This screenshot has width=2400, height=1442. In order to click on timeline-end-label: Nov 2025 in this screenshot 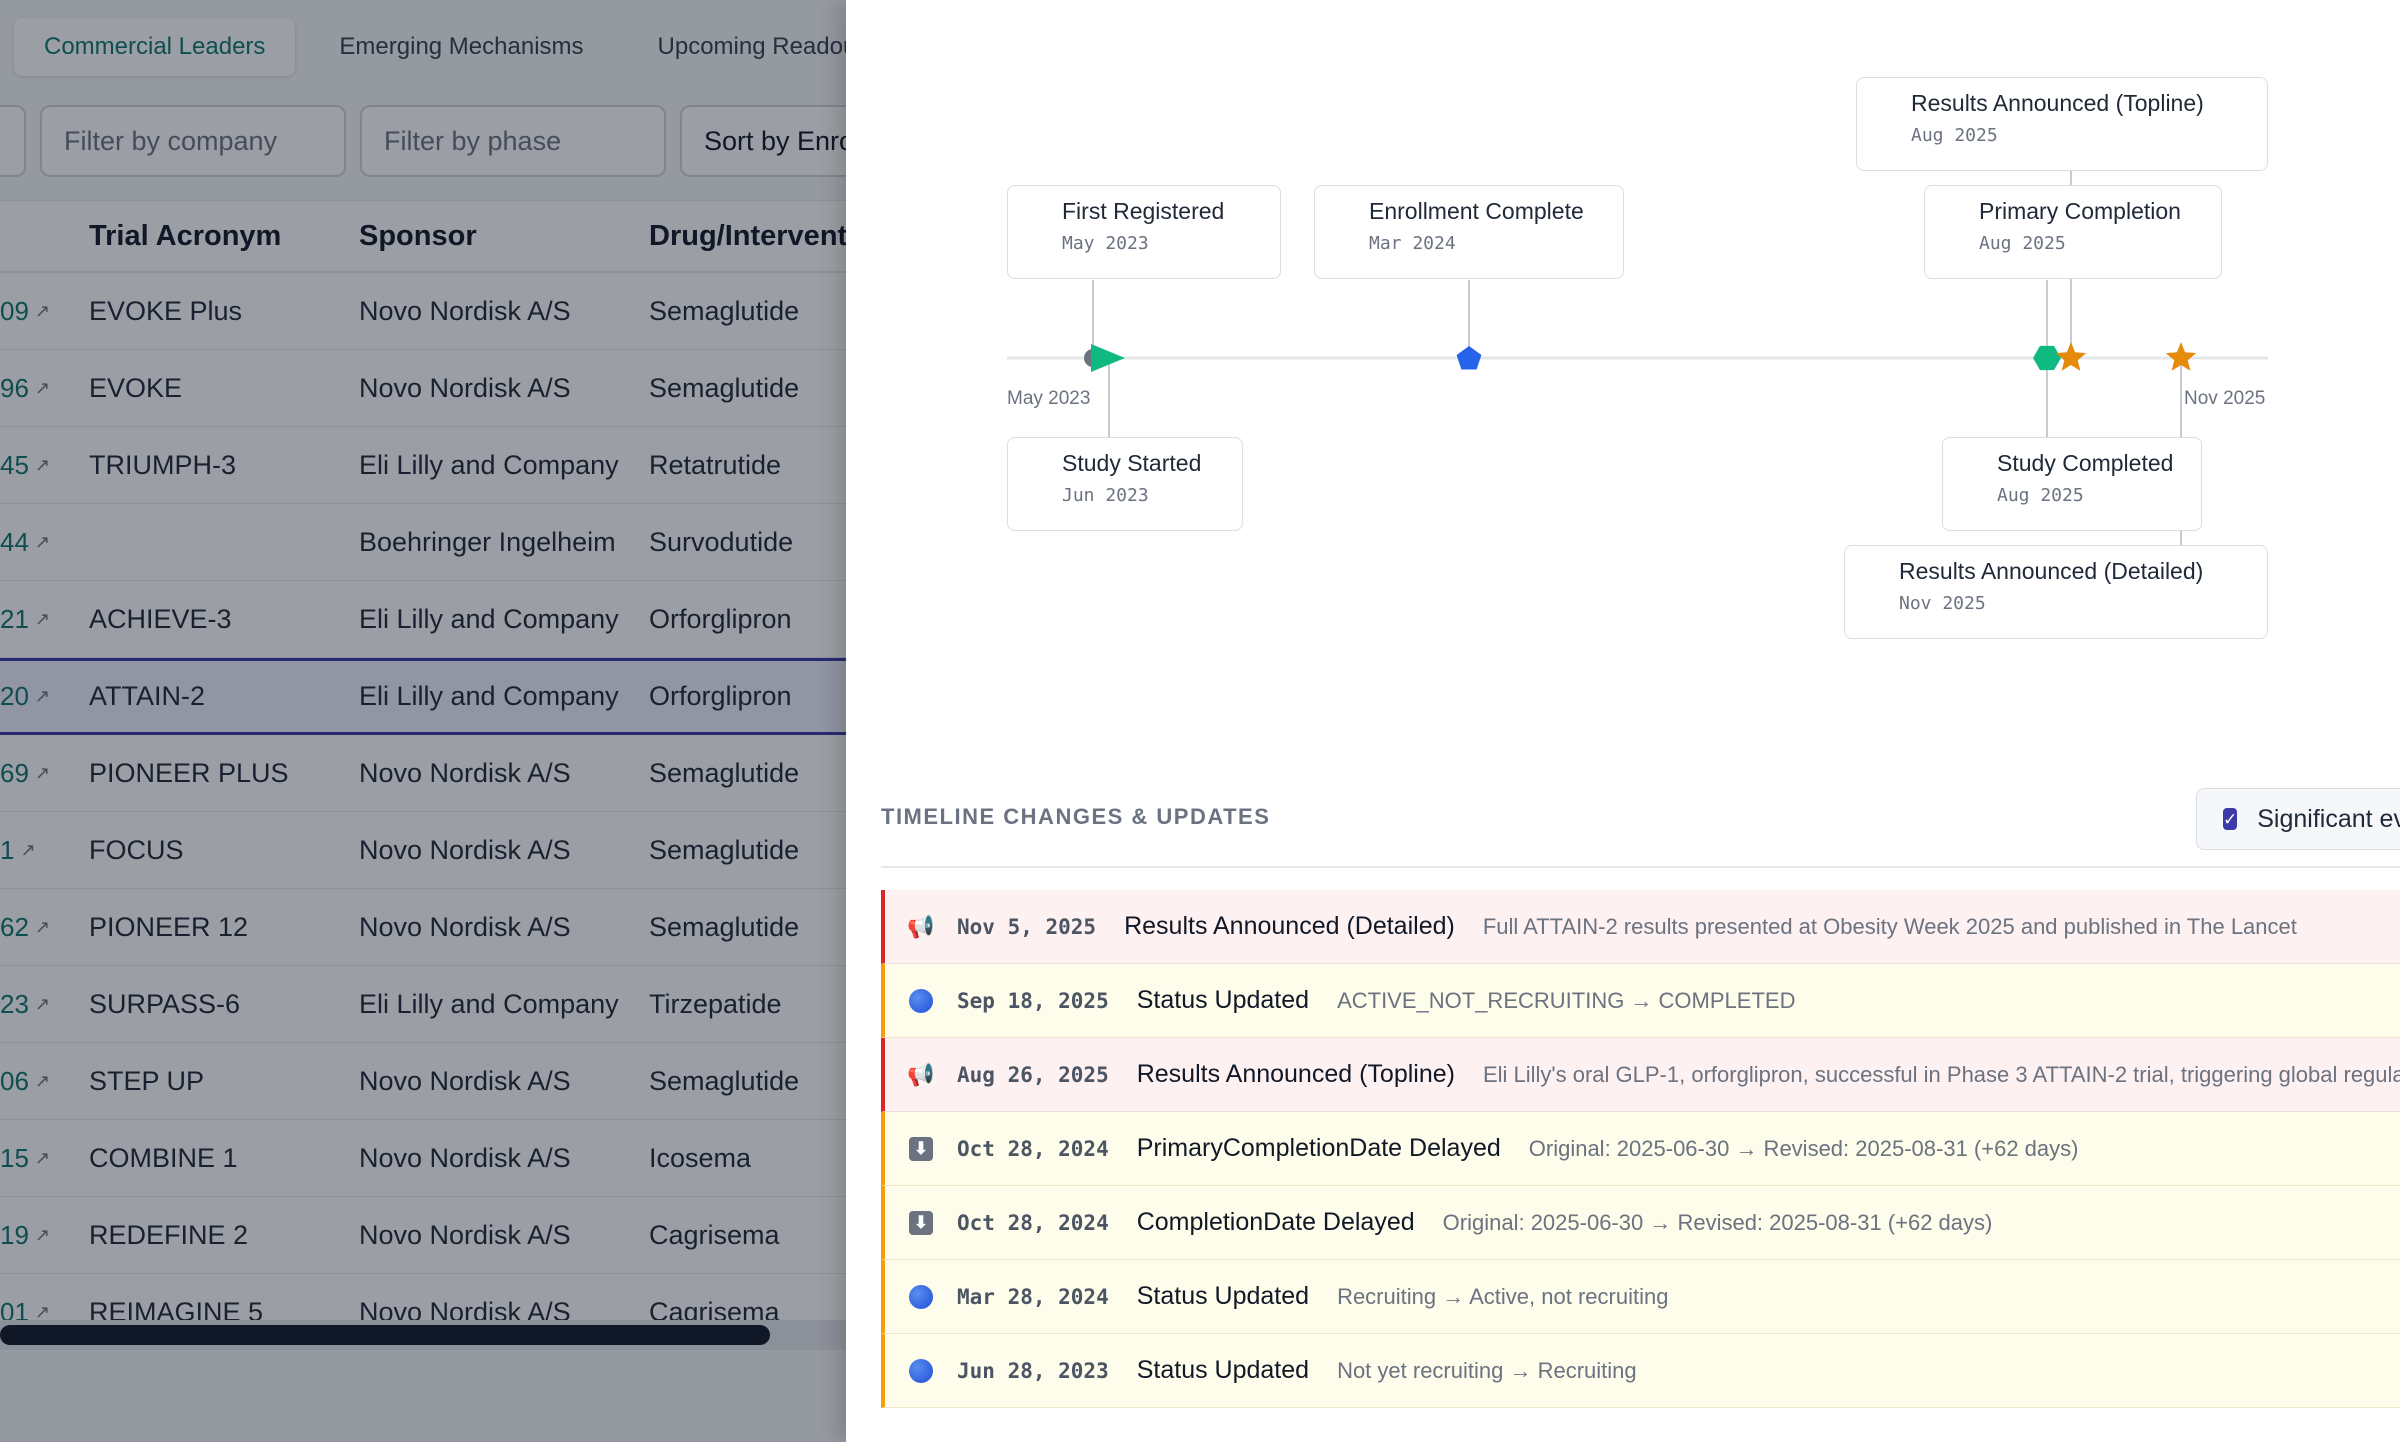, I will do `click(2225, 398)`.